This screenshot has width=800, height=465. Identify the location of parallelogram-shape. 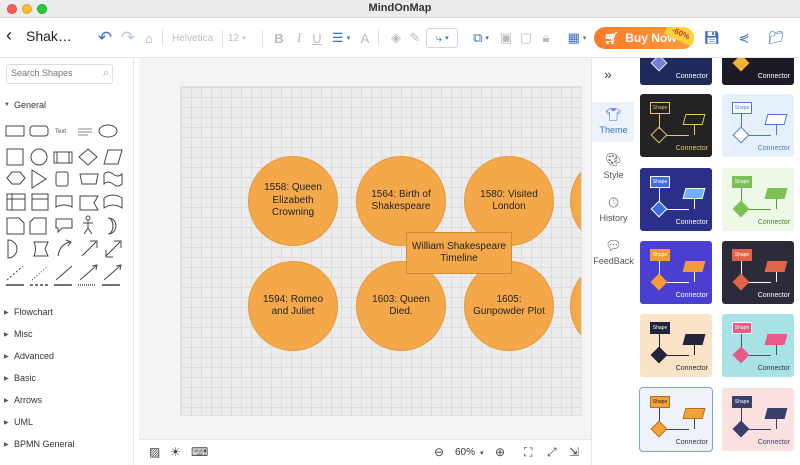
(113, 157).